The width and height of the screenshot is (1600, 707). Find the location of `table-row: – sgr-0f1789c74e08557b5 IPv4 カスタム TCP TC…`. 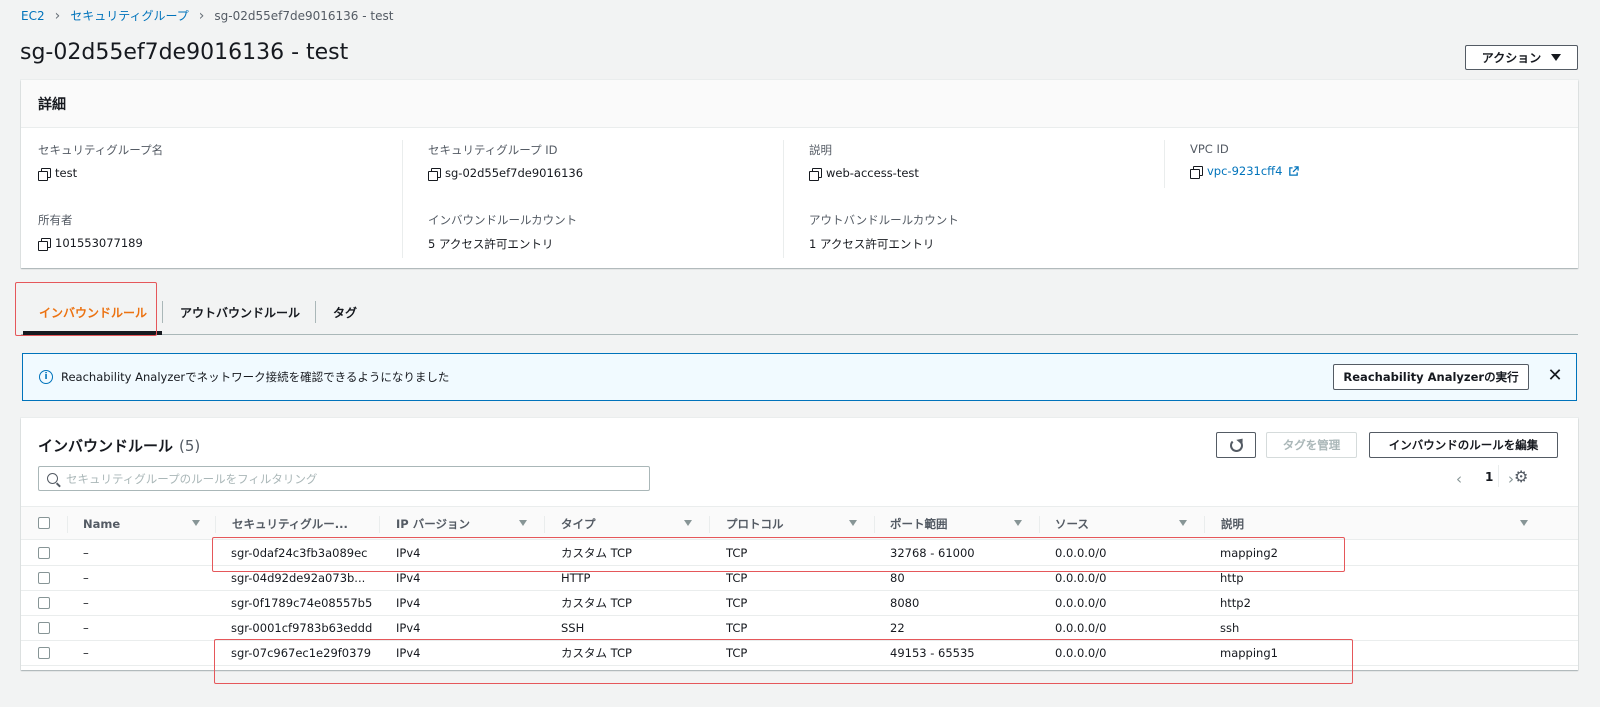

table-row: – sgr-0f1789c74e08557b5 IPv4 カスタム TCP TC… is located at coordinates (799, 603).